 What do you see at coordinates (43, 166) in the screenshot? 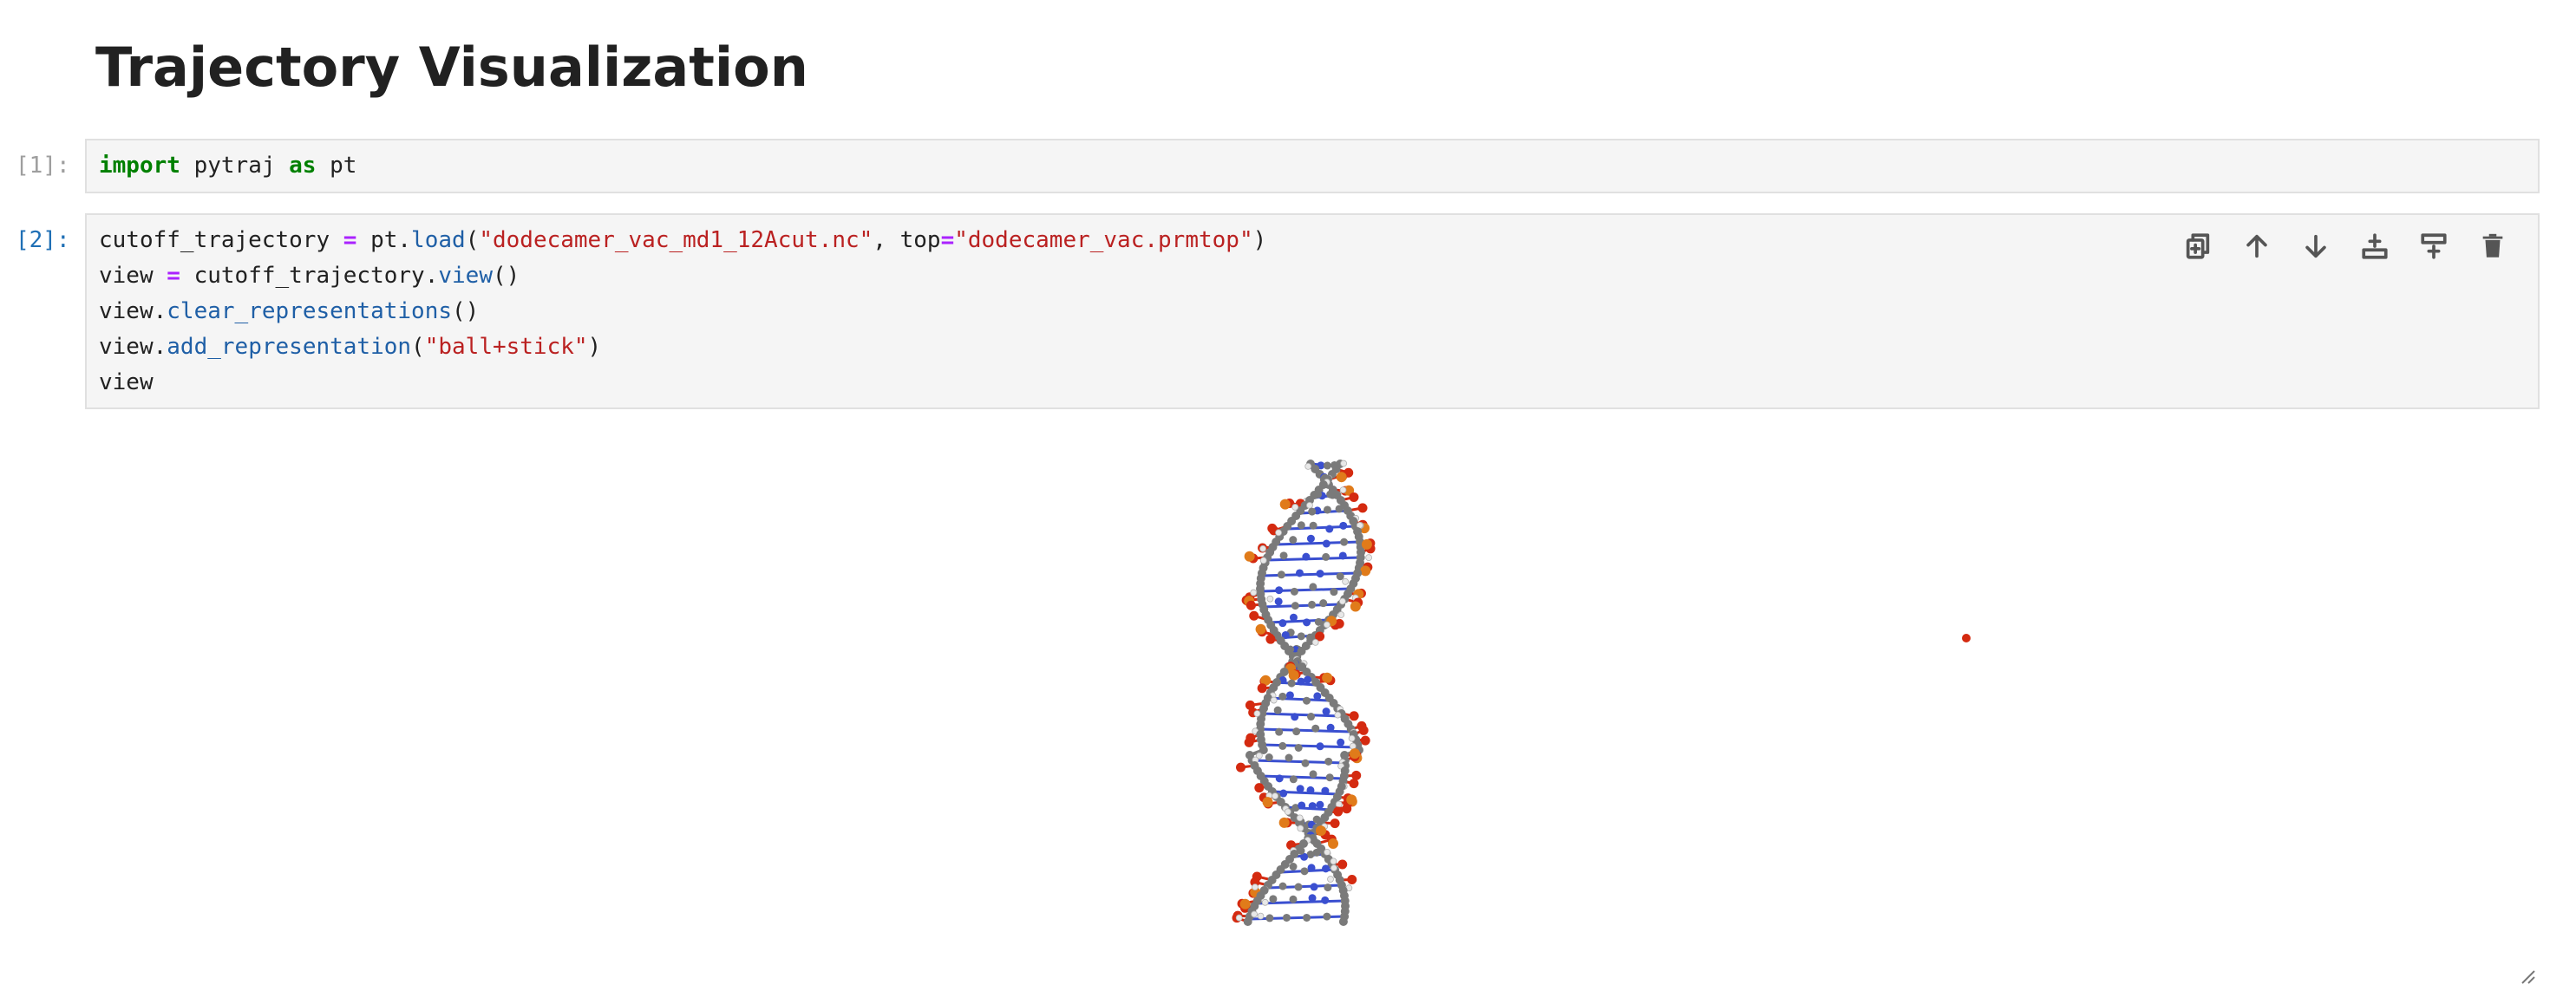
I see `cell-1-prompt: [1]:` at bounding box center [43, 166].